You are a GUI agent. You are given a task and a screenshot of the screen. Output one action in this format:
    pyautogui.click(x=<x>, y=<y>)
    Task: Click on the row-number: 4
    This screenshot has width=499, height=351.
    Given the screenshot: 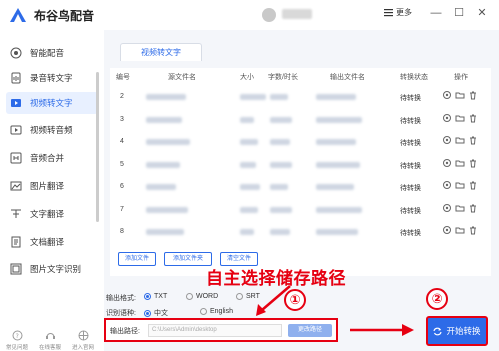 What is the action you would take?
    pyautogui.click(x=122, y=141)
    